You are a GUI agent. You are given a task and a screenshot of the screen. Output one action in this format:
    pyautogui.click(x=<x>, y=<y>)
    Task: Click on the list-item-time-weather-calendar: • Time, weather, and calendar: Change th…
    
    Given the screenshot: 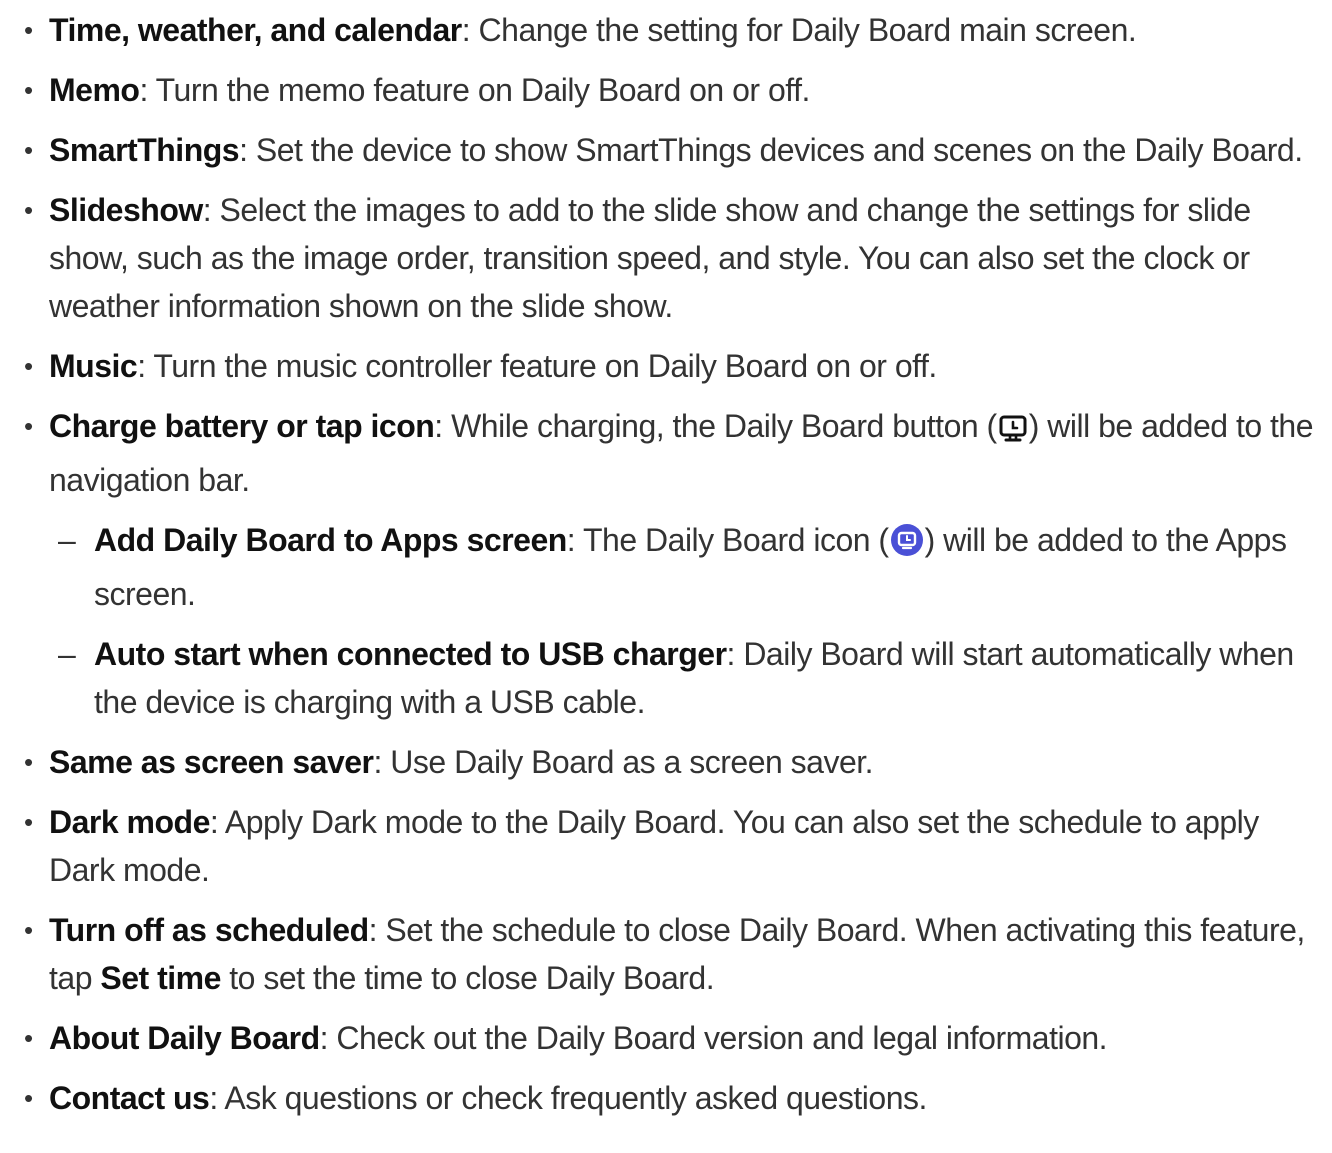 What is the action you would take?
    pyautogui.click(x=666, y=30)
    